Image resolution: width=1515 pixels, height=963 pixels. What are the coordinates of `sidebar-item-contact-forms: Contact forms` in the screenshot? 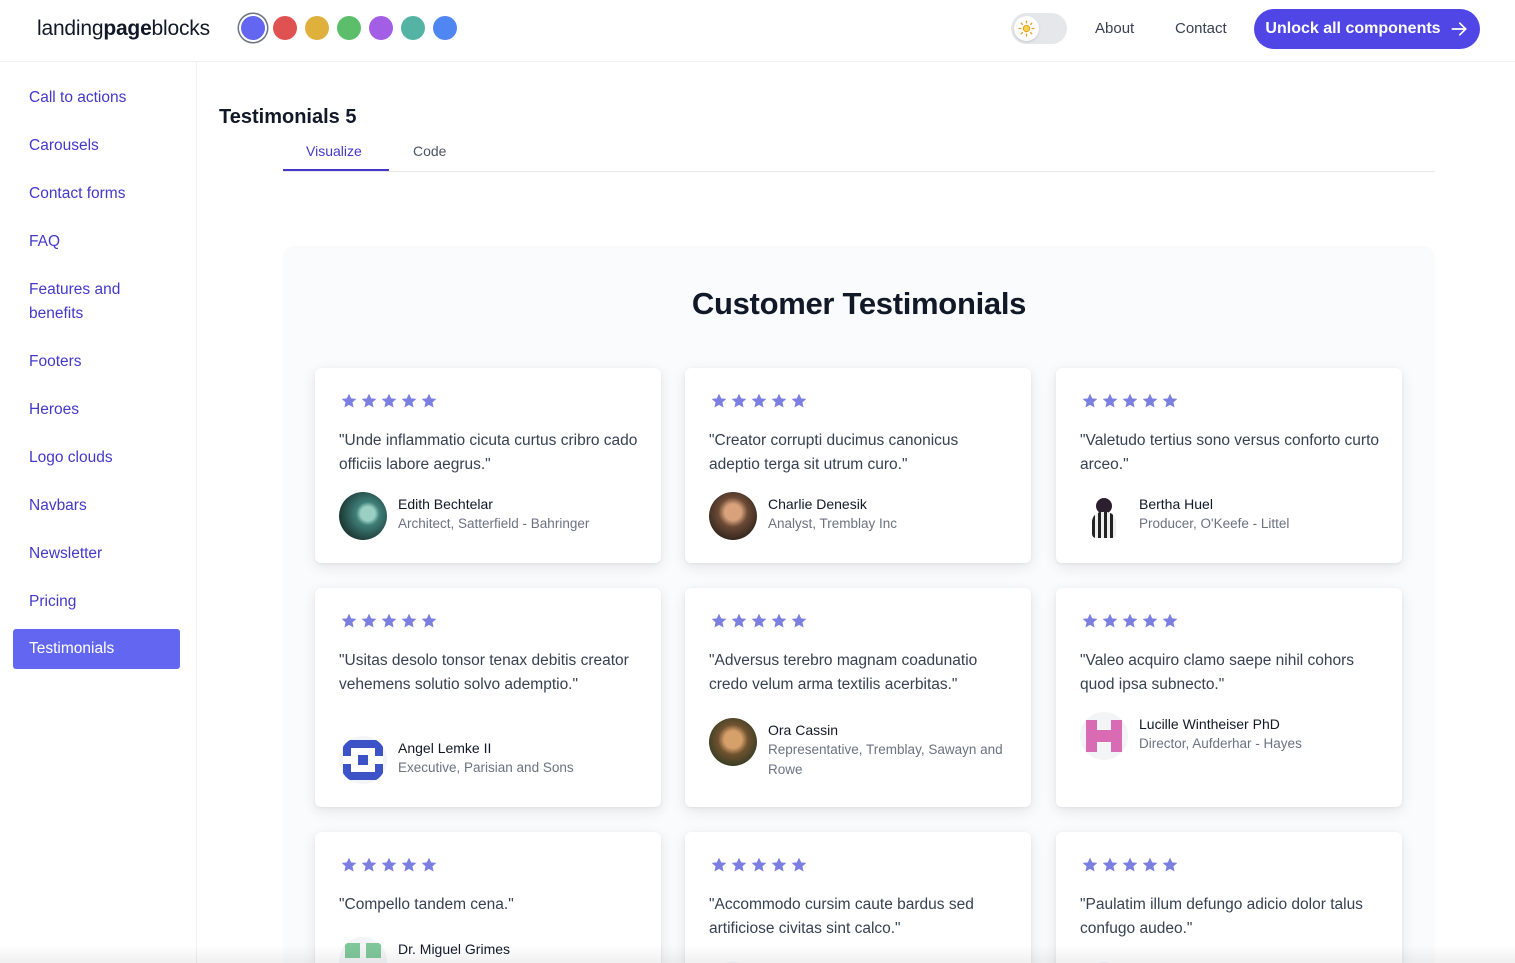 It's located at (96, 194).